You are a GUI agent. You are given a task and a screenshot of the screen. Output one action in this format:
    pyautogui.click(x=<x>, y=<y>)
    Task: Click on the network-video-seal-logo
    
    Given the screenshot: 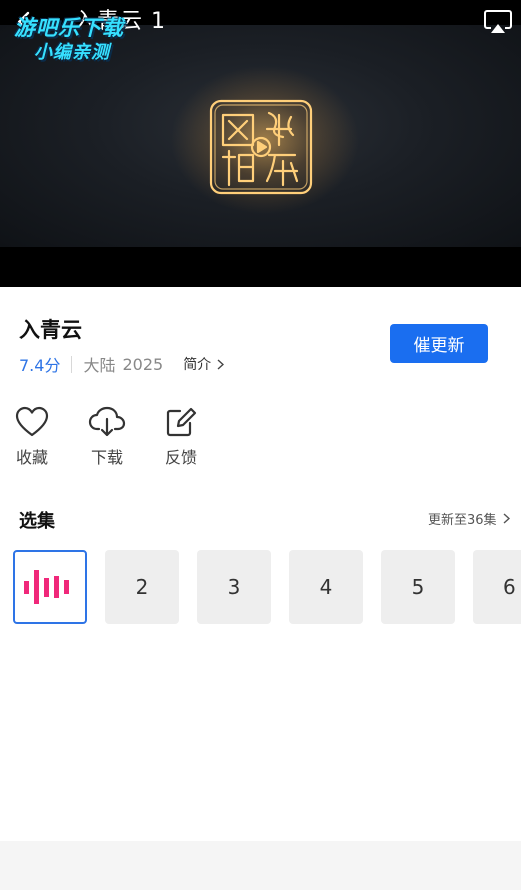 What is the action you would take?
    pyautogui.click(x=261, y=147)
    